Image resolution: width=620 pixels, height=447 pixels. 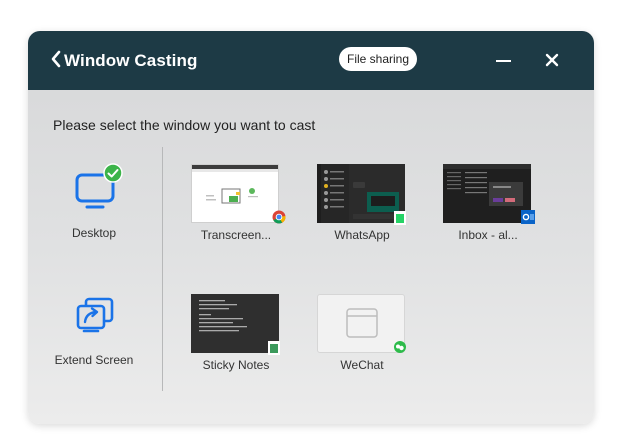 I want to click on extend-screen-icon, so click(x=95, y=315).